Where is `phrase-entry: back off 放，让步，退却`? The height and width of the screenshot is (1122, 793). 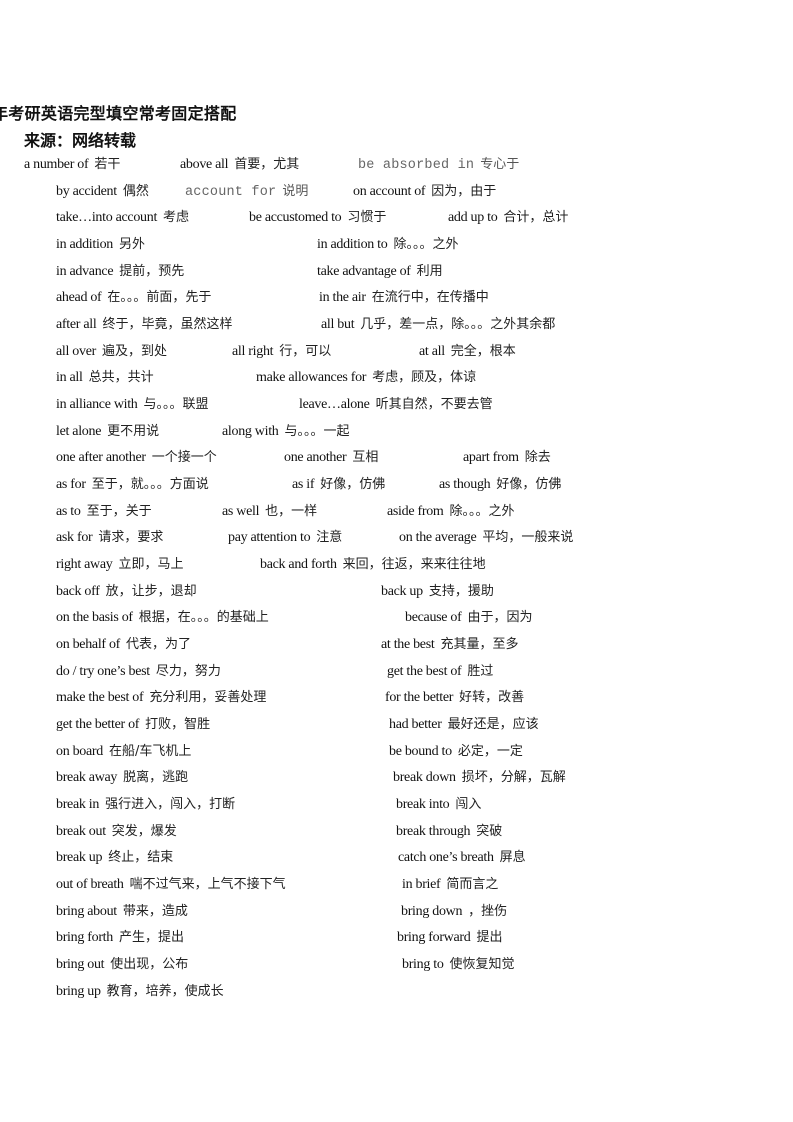 phrase-entry: back off 放，让步，退却 is located at coordinates (126, 592).